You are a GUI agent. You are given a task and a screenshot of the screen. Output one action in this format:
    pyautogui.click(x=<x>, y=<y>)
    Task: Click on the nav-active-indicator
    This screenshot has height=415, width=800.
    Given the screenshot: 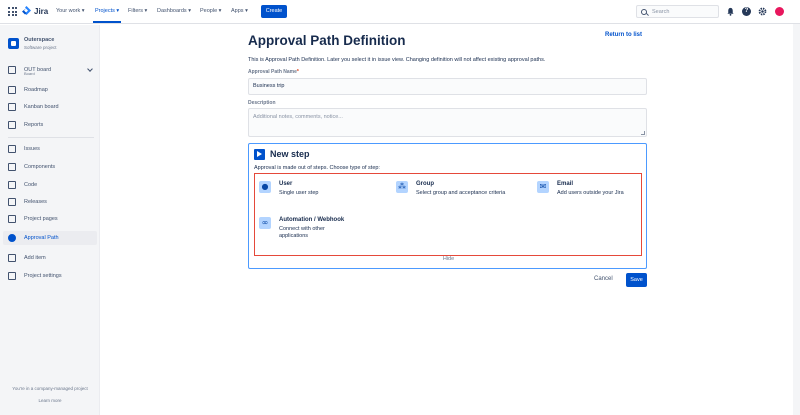 What is the action you would take?
    pyautogui.click(x=107, y=22)
    